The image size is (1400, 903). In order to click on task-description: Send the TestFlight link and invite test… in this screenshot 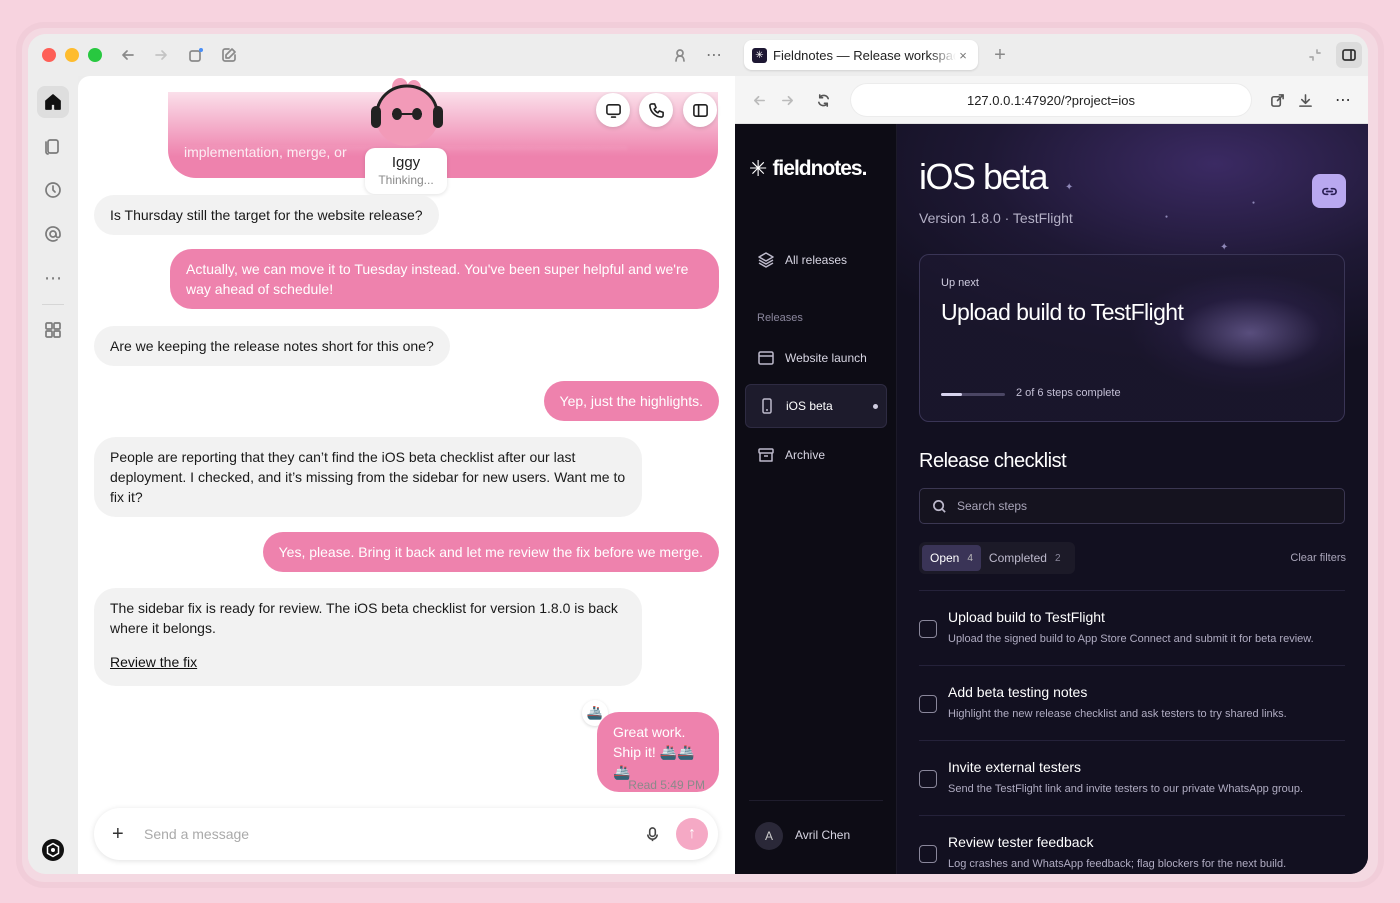, I will do `click(1126, 789)`.